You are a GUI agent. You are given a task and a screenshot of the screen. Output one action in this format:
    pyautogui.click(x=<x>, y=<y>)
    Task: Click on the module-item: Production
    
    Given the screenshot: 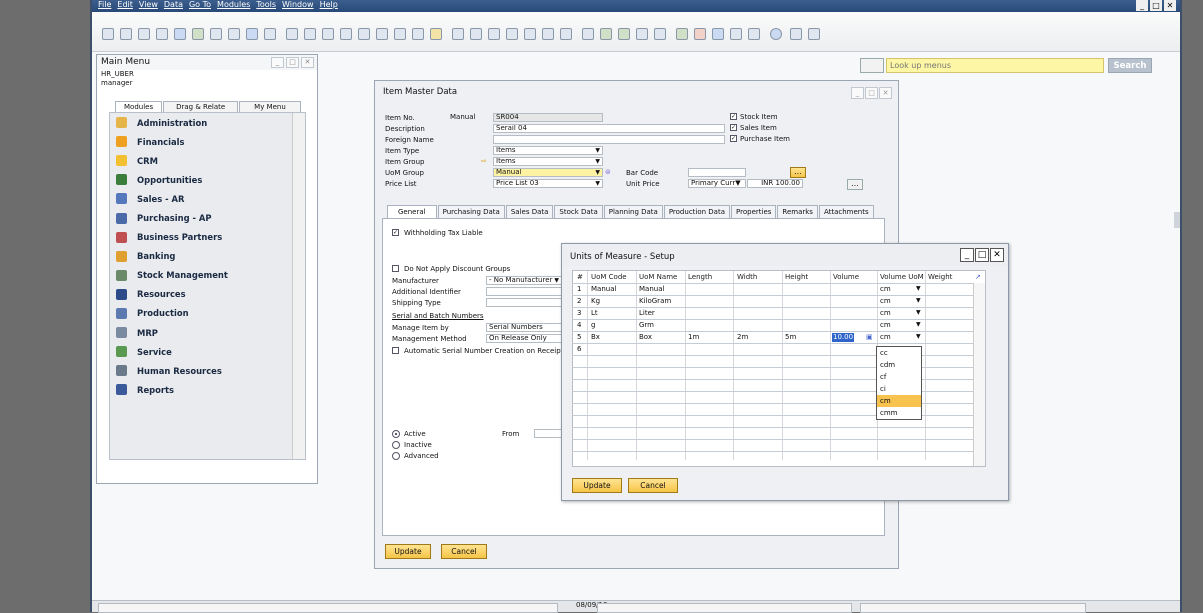 What is the action you would take?
    pyautogui.click(x=207, y=313)
    